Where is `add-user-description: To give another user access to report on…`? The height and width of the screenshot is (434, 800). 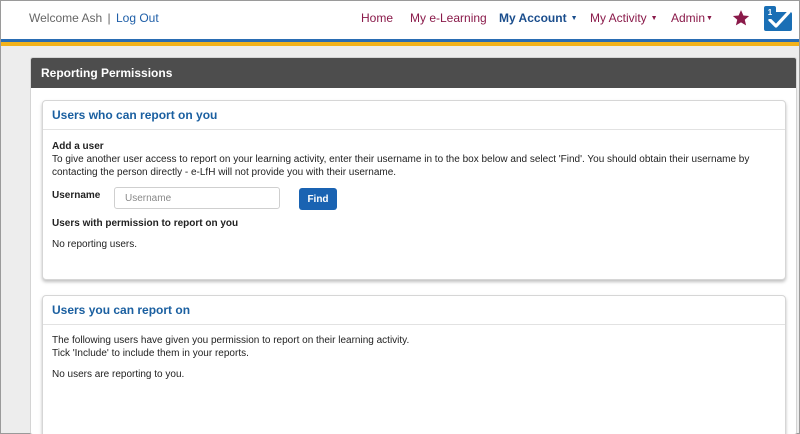 add-user-description: To give another user access to report on… is located at coordinates (401, 166).